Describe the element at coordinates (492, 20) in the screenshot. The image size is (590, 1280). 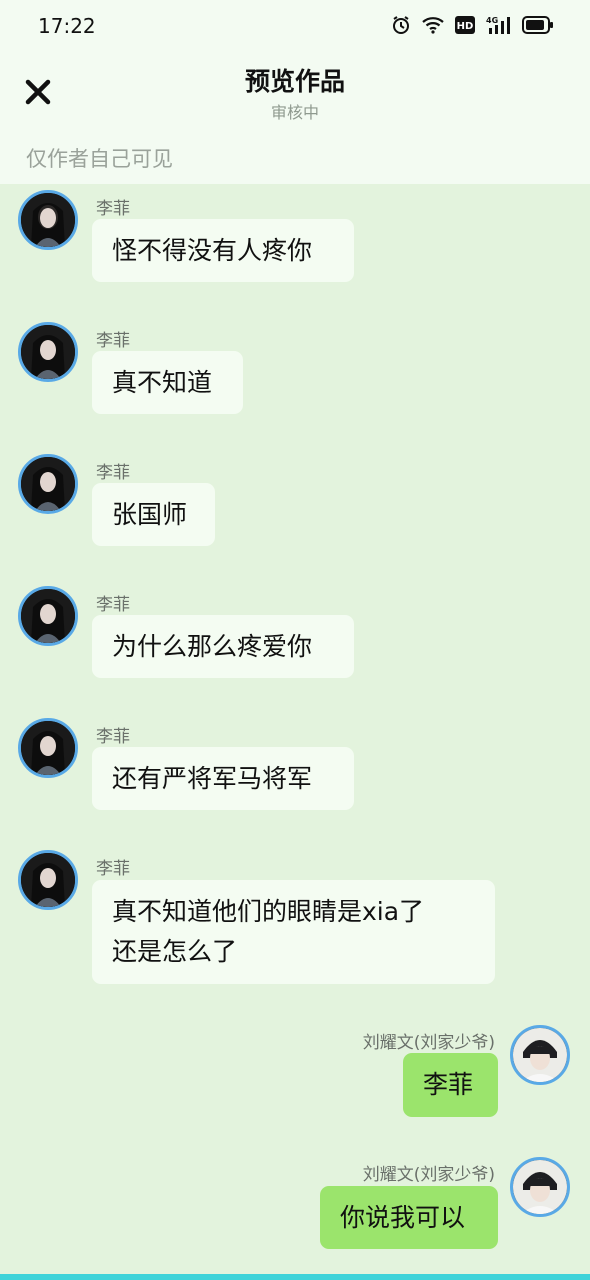
I see `network-label: 4G` at that location.